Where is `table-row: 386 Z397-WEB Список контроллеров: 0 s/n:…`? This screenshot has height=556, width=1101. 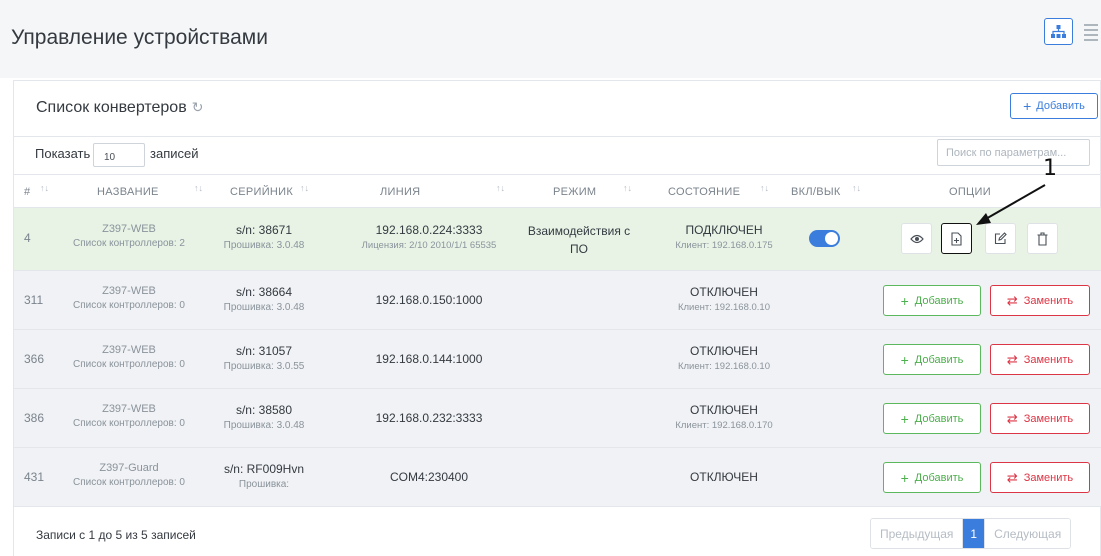
table-row: 386 Z397-WEB Список контроллеров: 0 s/n:… is located at coordinates (557, 418).